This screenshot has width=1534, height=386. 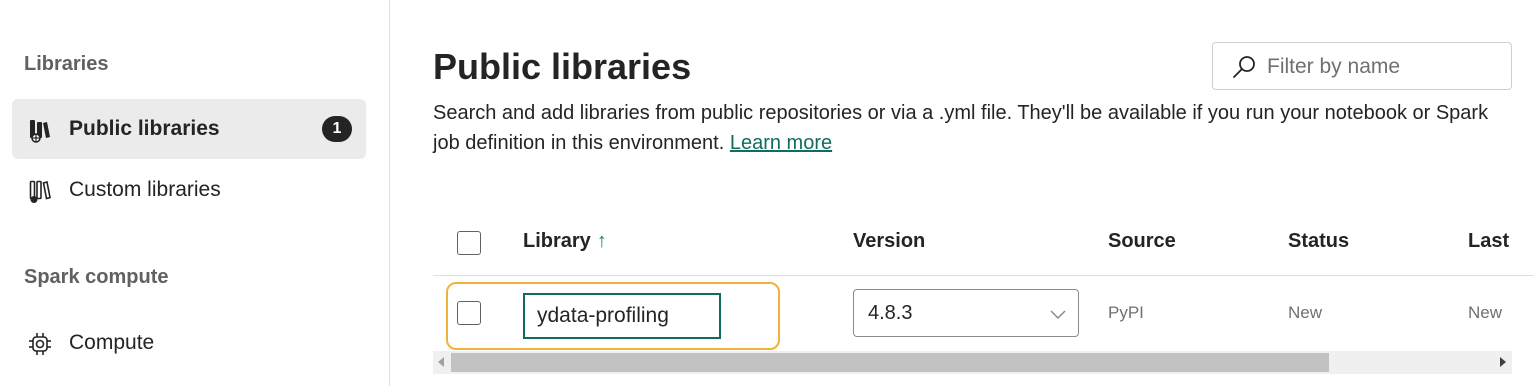 I want to click on sidebar-item-compute: Compute, so click(x=189, y=343).